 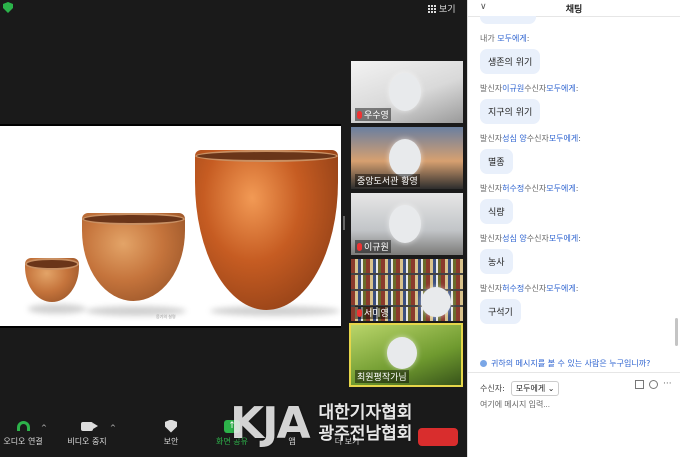 I want to click on chat-message: 발신자성심 양수신자모두에게: 농사, so click(x=580, y=253).